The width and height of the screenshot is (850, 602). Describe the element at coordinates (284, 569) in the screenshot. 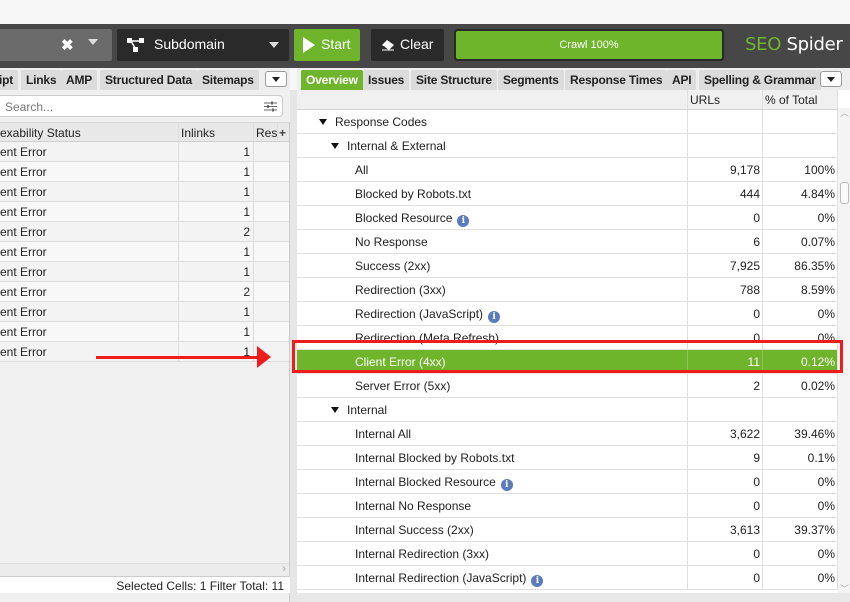

I see `chevron-right-icon: ›` at that location.